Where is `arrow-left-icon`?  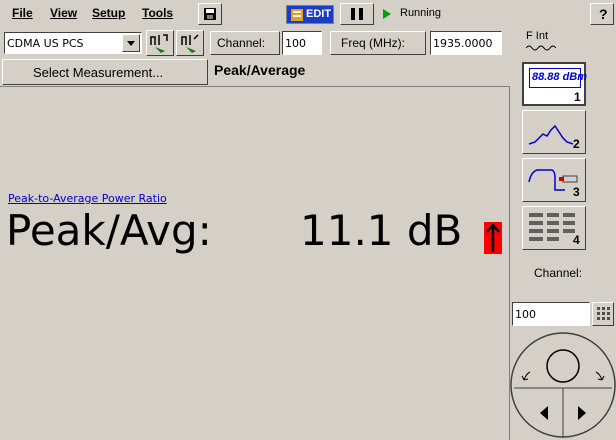
arrow-left-icon is located at coordinates (544, 413).